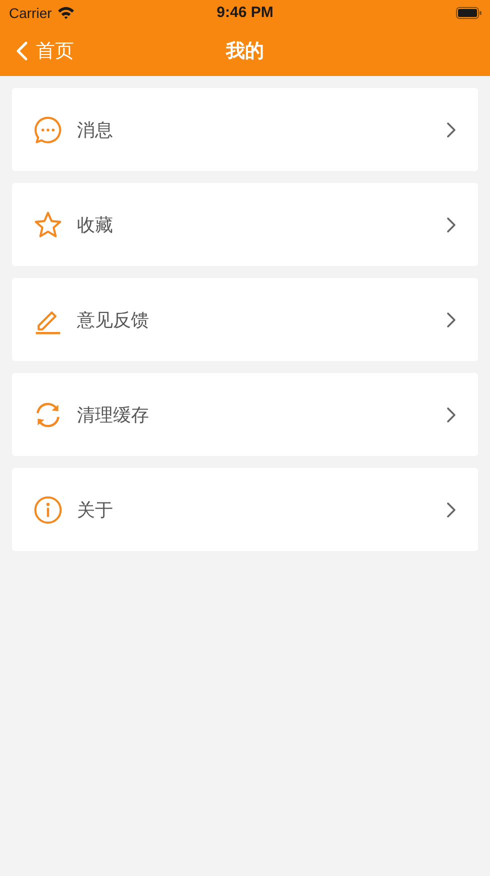 Image resolution: width=490 pixels, height=876 pixels. What do you see at coordinates (113, 320) in the screenshot?
I see `menu-label: 意见反馈` at bounding box center [113, 320].